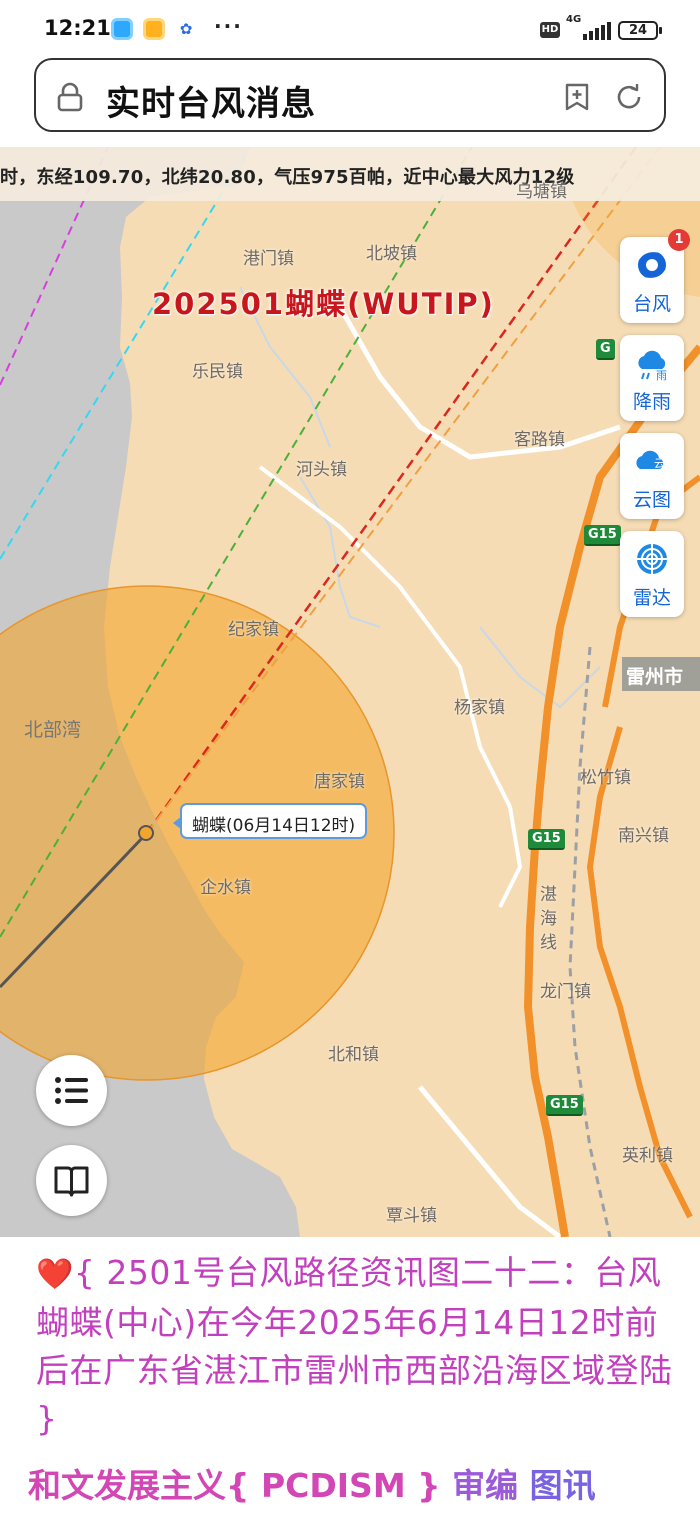 Image resolution: width=700 pixels, height=1516 pixels. Describe the element at coordinates (548, 919) in the screenshot. I see `rail-label: 湛海线` at that location.